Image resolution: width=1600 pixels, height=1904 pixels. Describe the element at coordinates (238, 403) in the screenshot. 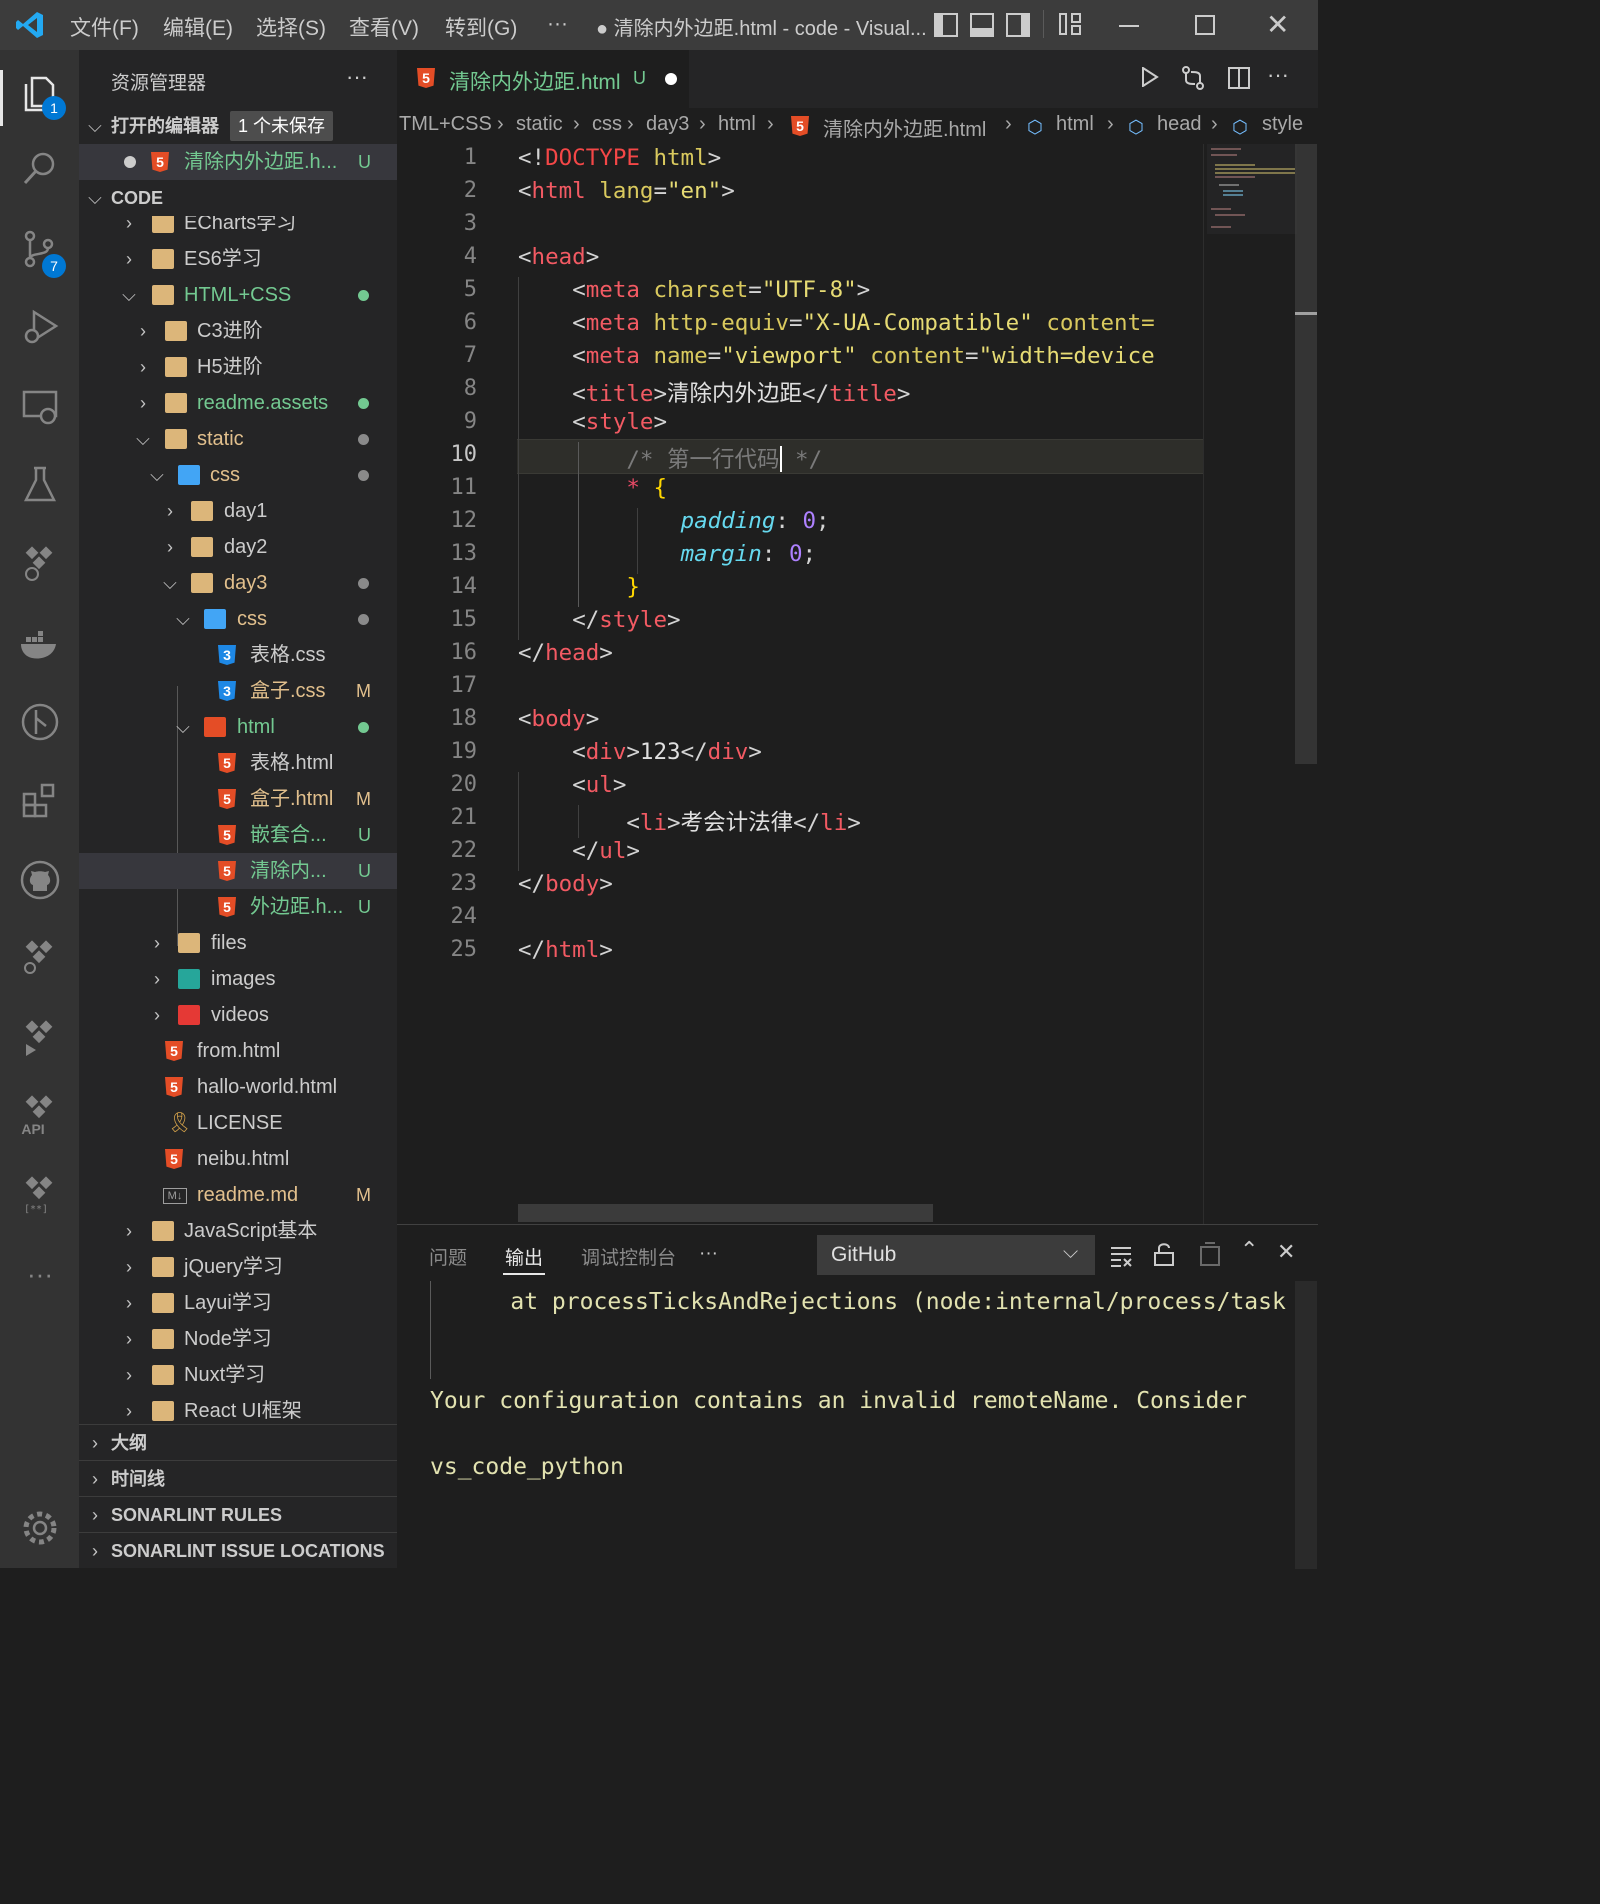

I see `tree-folder-readme-assets: › readme.assets` at that location.